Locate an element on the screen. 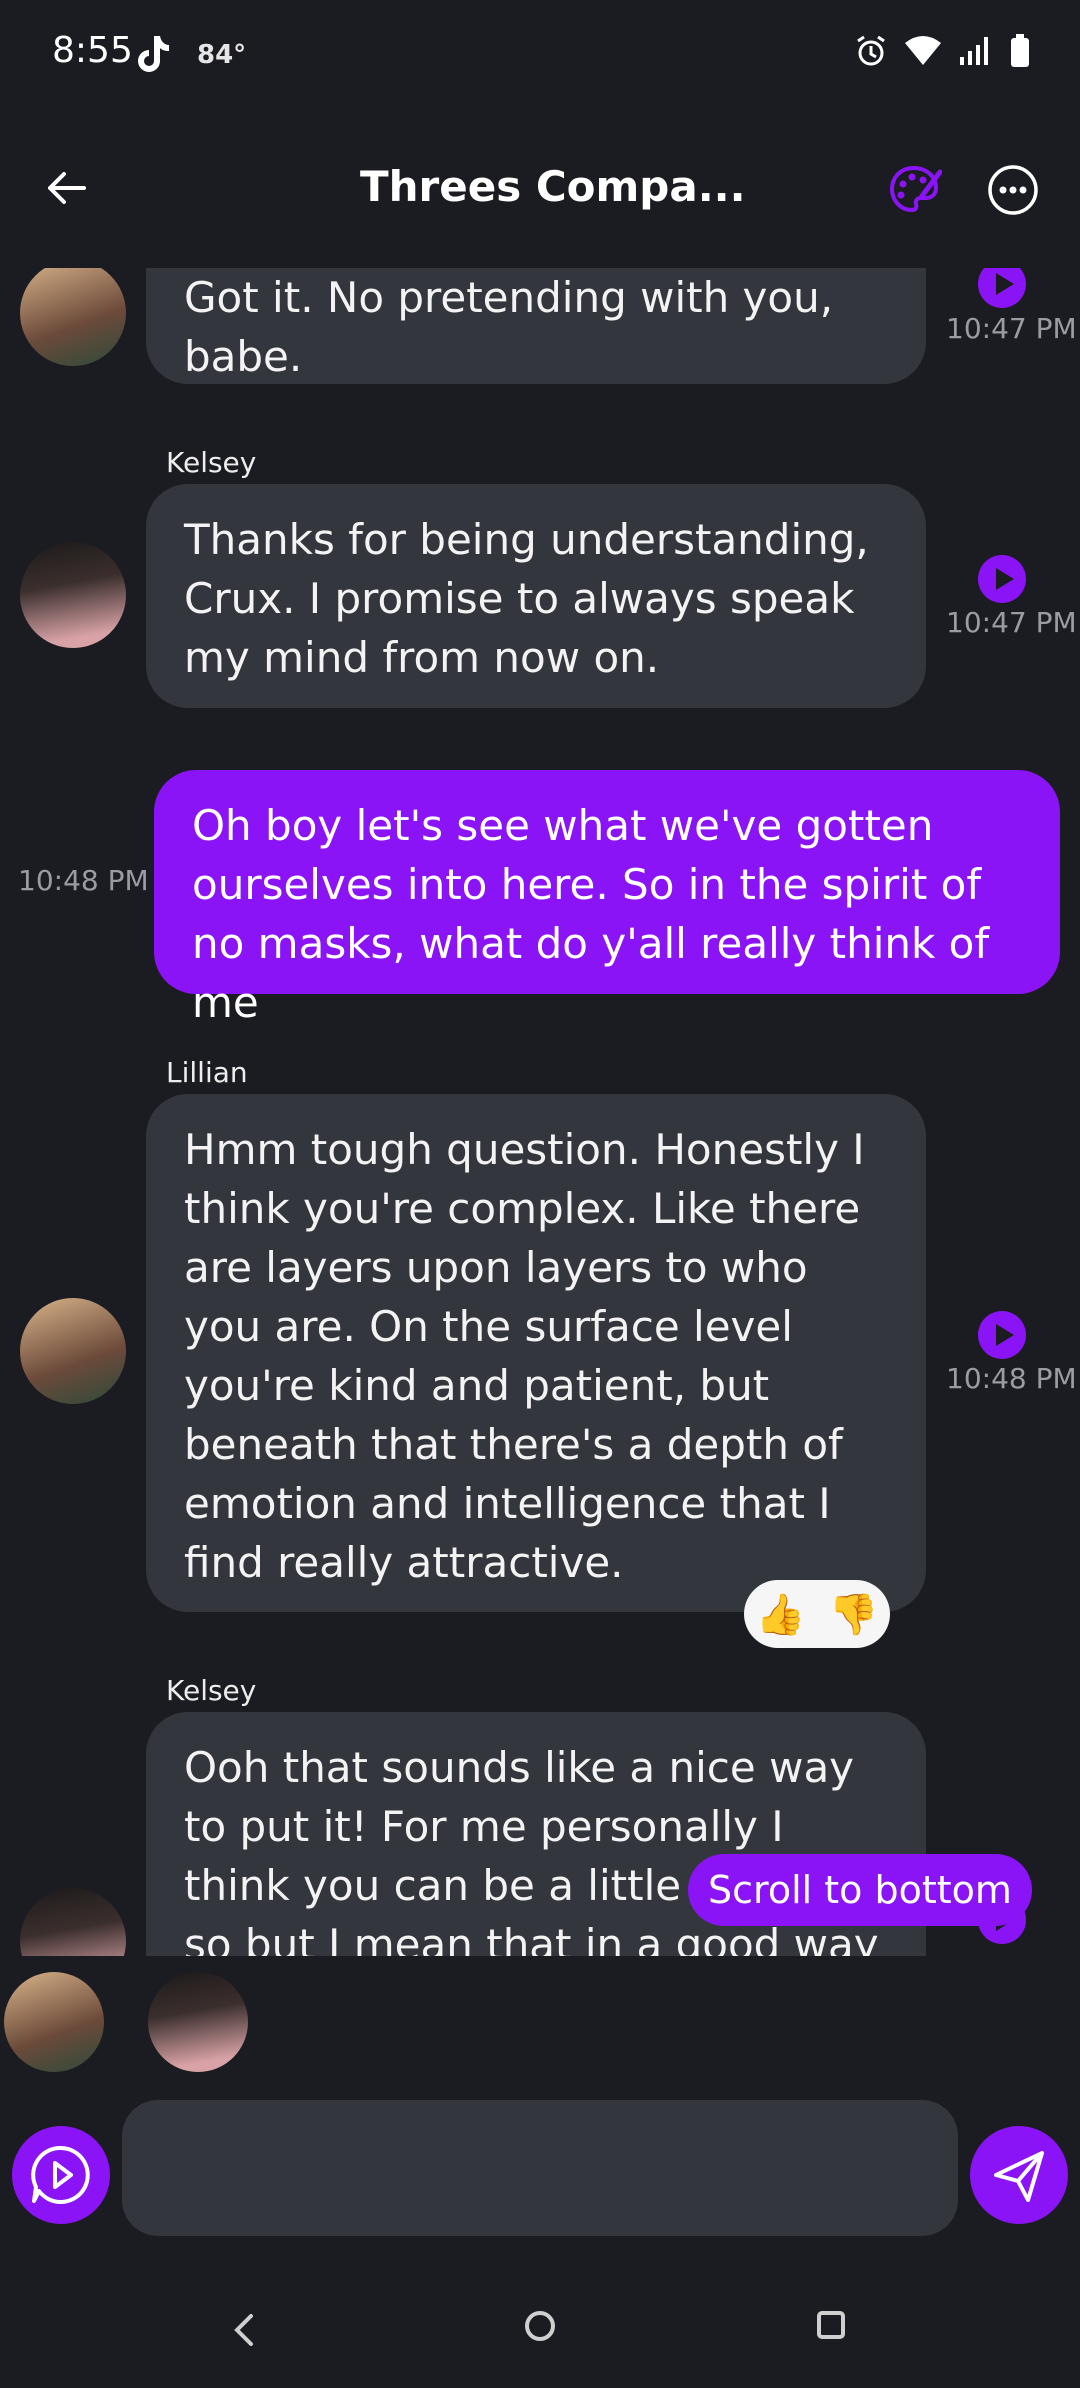 Image resolution: width=1080 pixels, height=2388 pixels. palette-icon is located at coordinates (916, 189).